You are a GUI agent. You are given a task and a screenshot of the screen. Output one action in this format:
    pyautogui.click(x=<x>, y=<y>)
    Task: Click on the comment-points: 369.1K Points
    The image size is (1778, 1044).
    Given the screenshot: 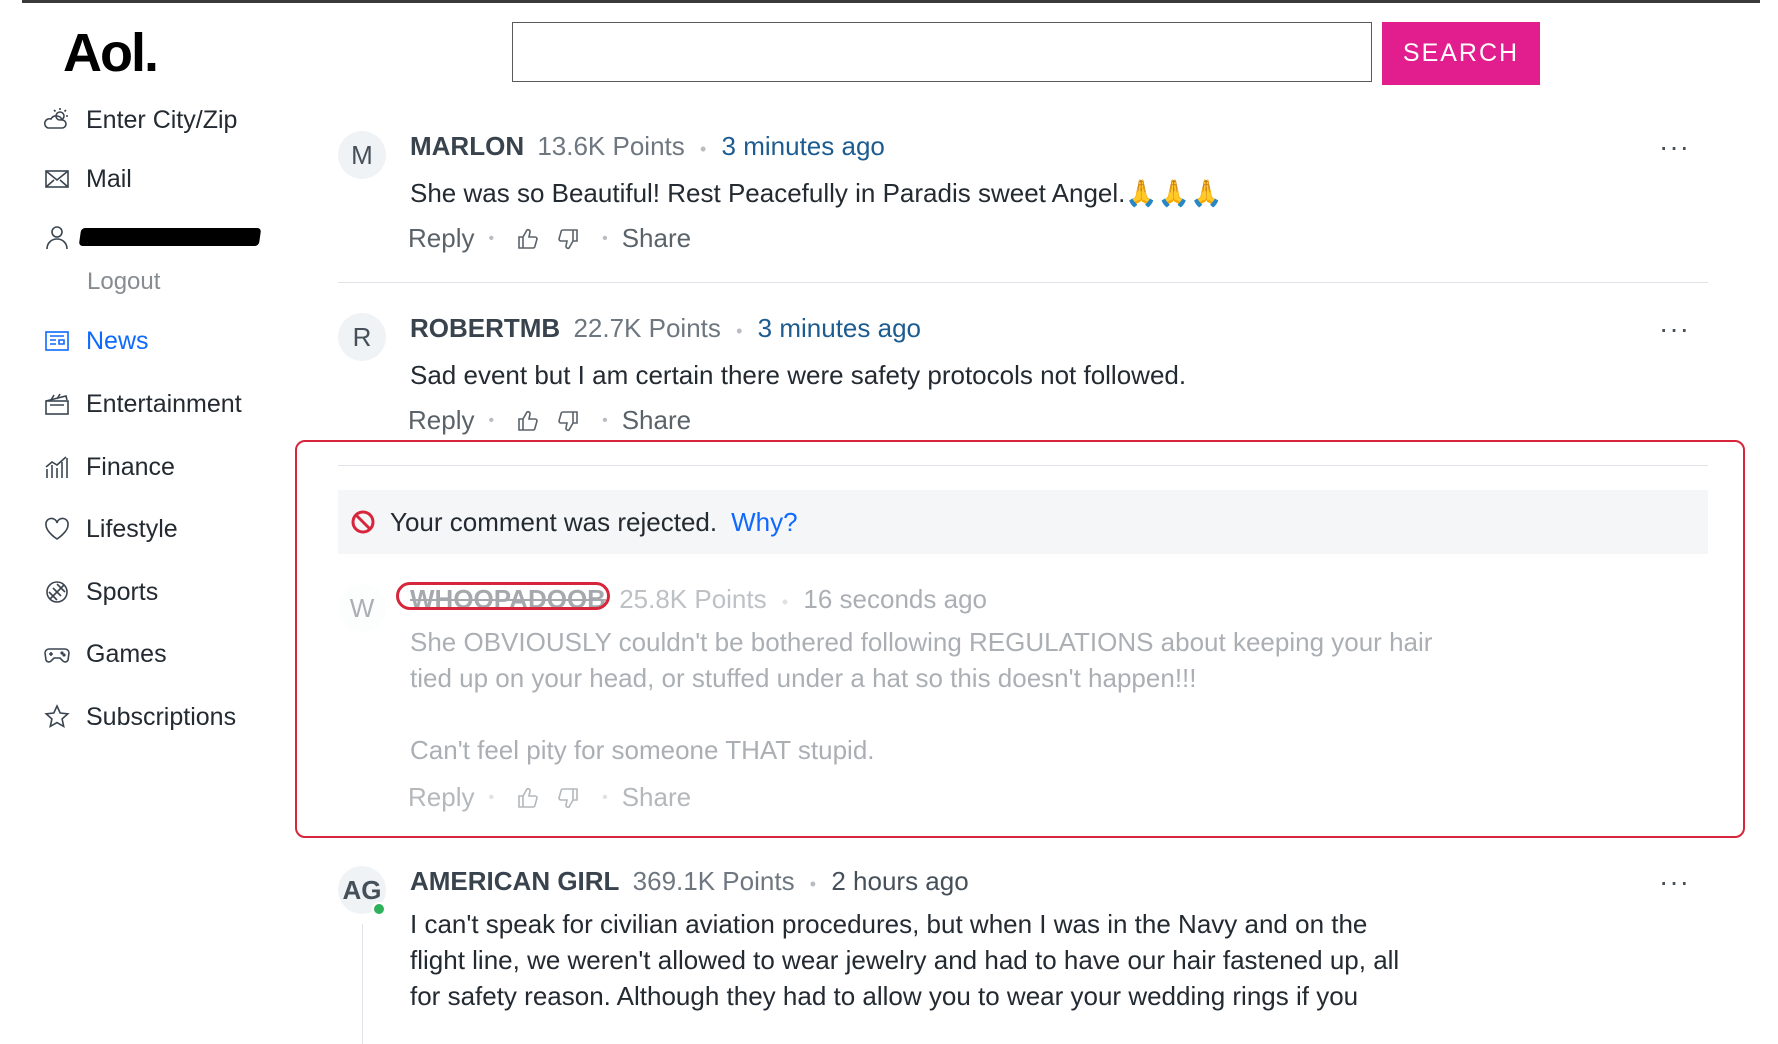 What is the action you would take?
    pyautogui.click(x=713, y=881)
    